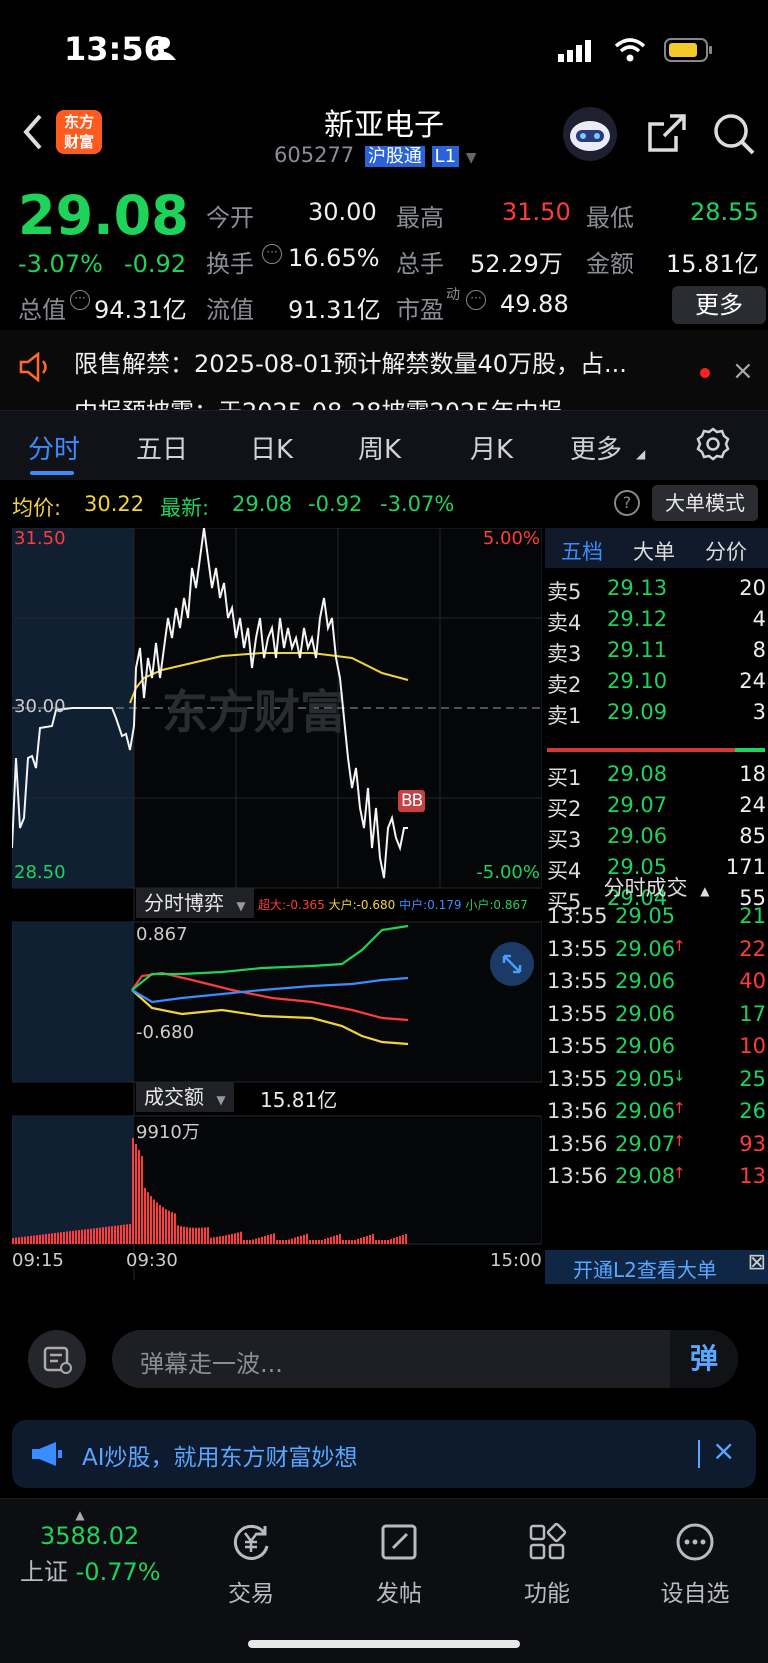  I want to click on watermark: 东方财富, so click(254, 712).